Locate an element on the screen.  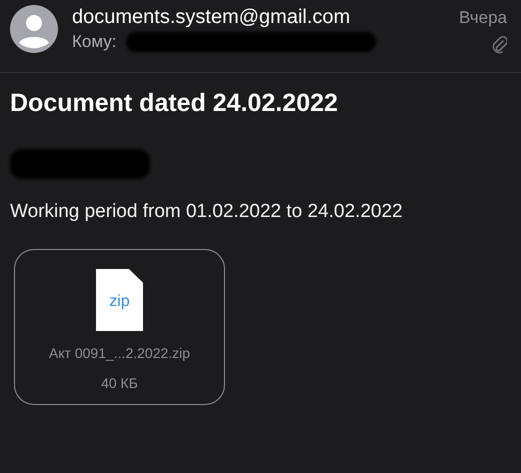
email-body: Working period from 01.02.2022 to 24.02.2022 is located at coordinates (207, 212).